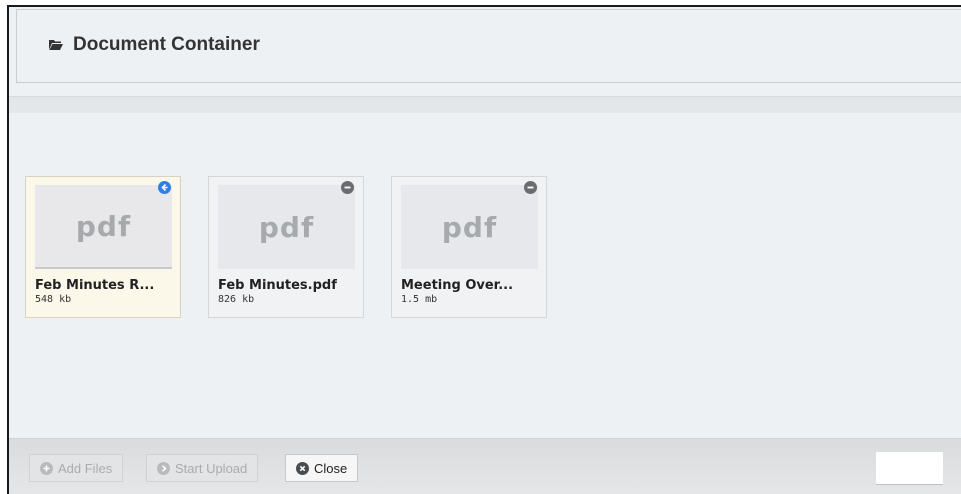 The image size is (961, 494). What do you see at coordinates (164, 187) in the screenshot?
I see `upload-arrow-icon` at bounding box center [164, 187].